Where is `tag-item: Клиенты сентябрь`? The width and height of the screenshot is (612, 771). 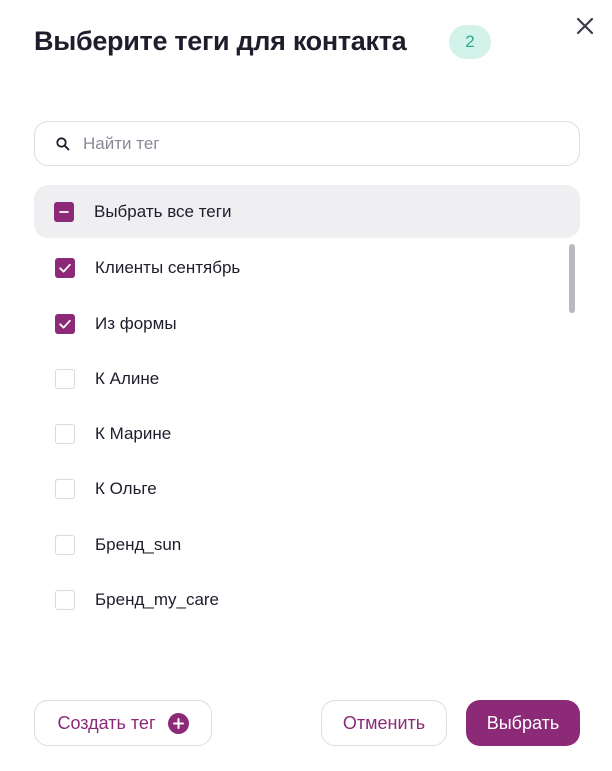 tag-item: Клиенты сентябрь is located at coordinates (147, 268).